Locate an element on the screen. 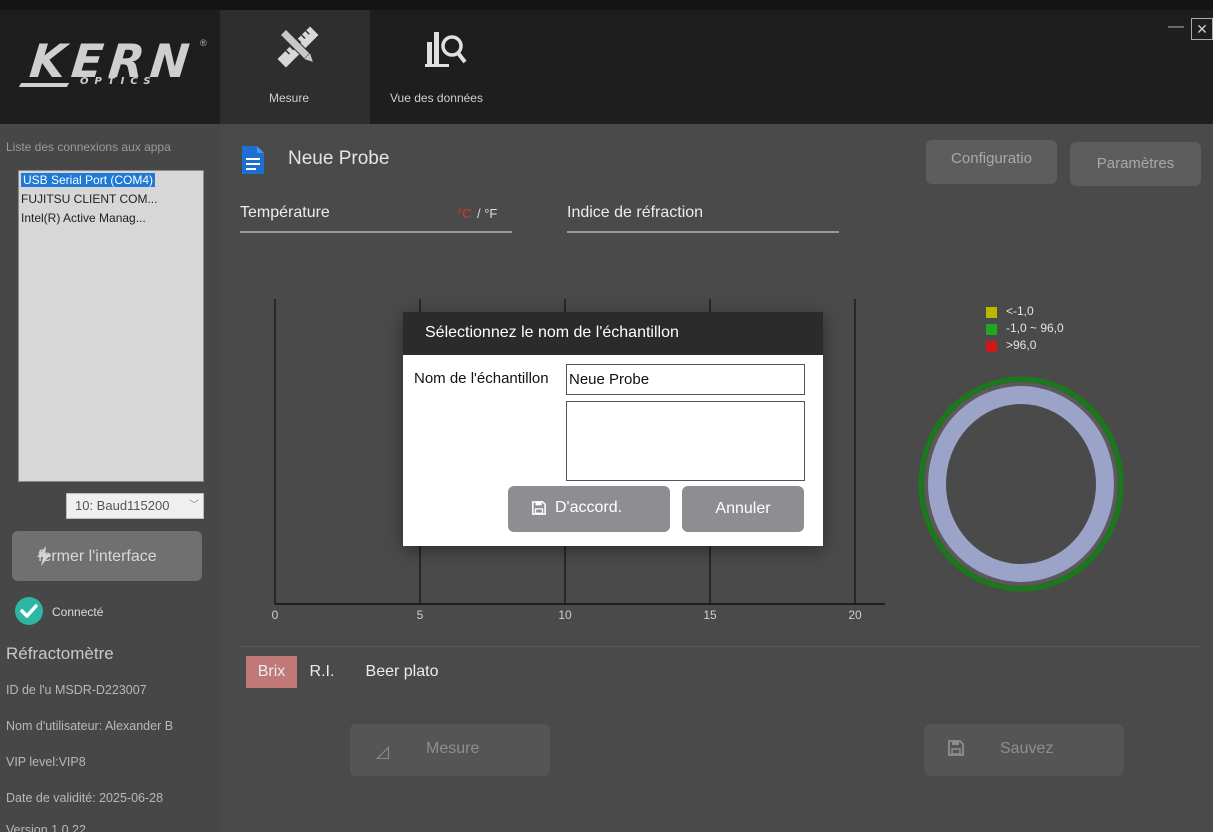 Image resolution: width=1213 pixels, height=832 pixels. legend-swatch-low is located at coordinates (991, 312).